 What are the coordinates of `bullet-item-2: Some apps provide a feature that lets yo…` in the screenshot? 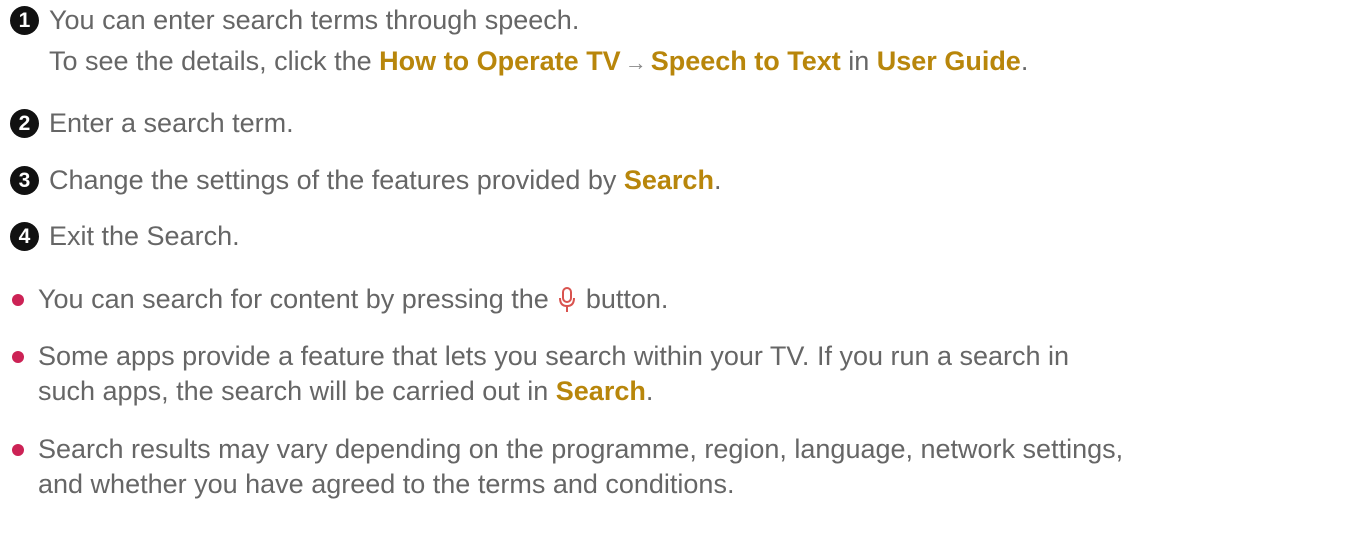 It's located at (540, 374).